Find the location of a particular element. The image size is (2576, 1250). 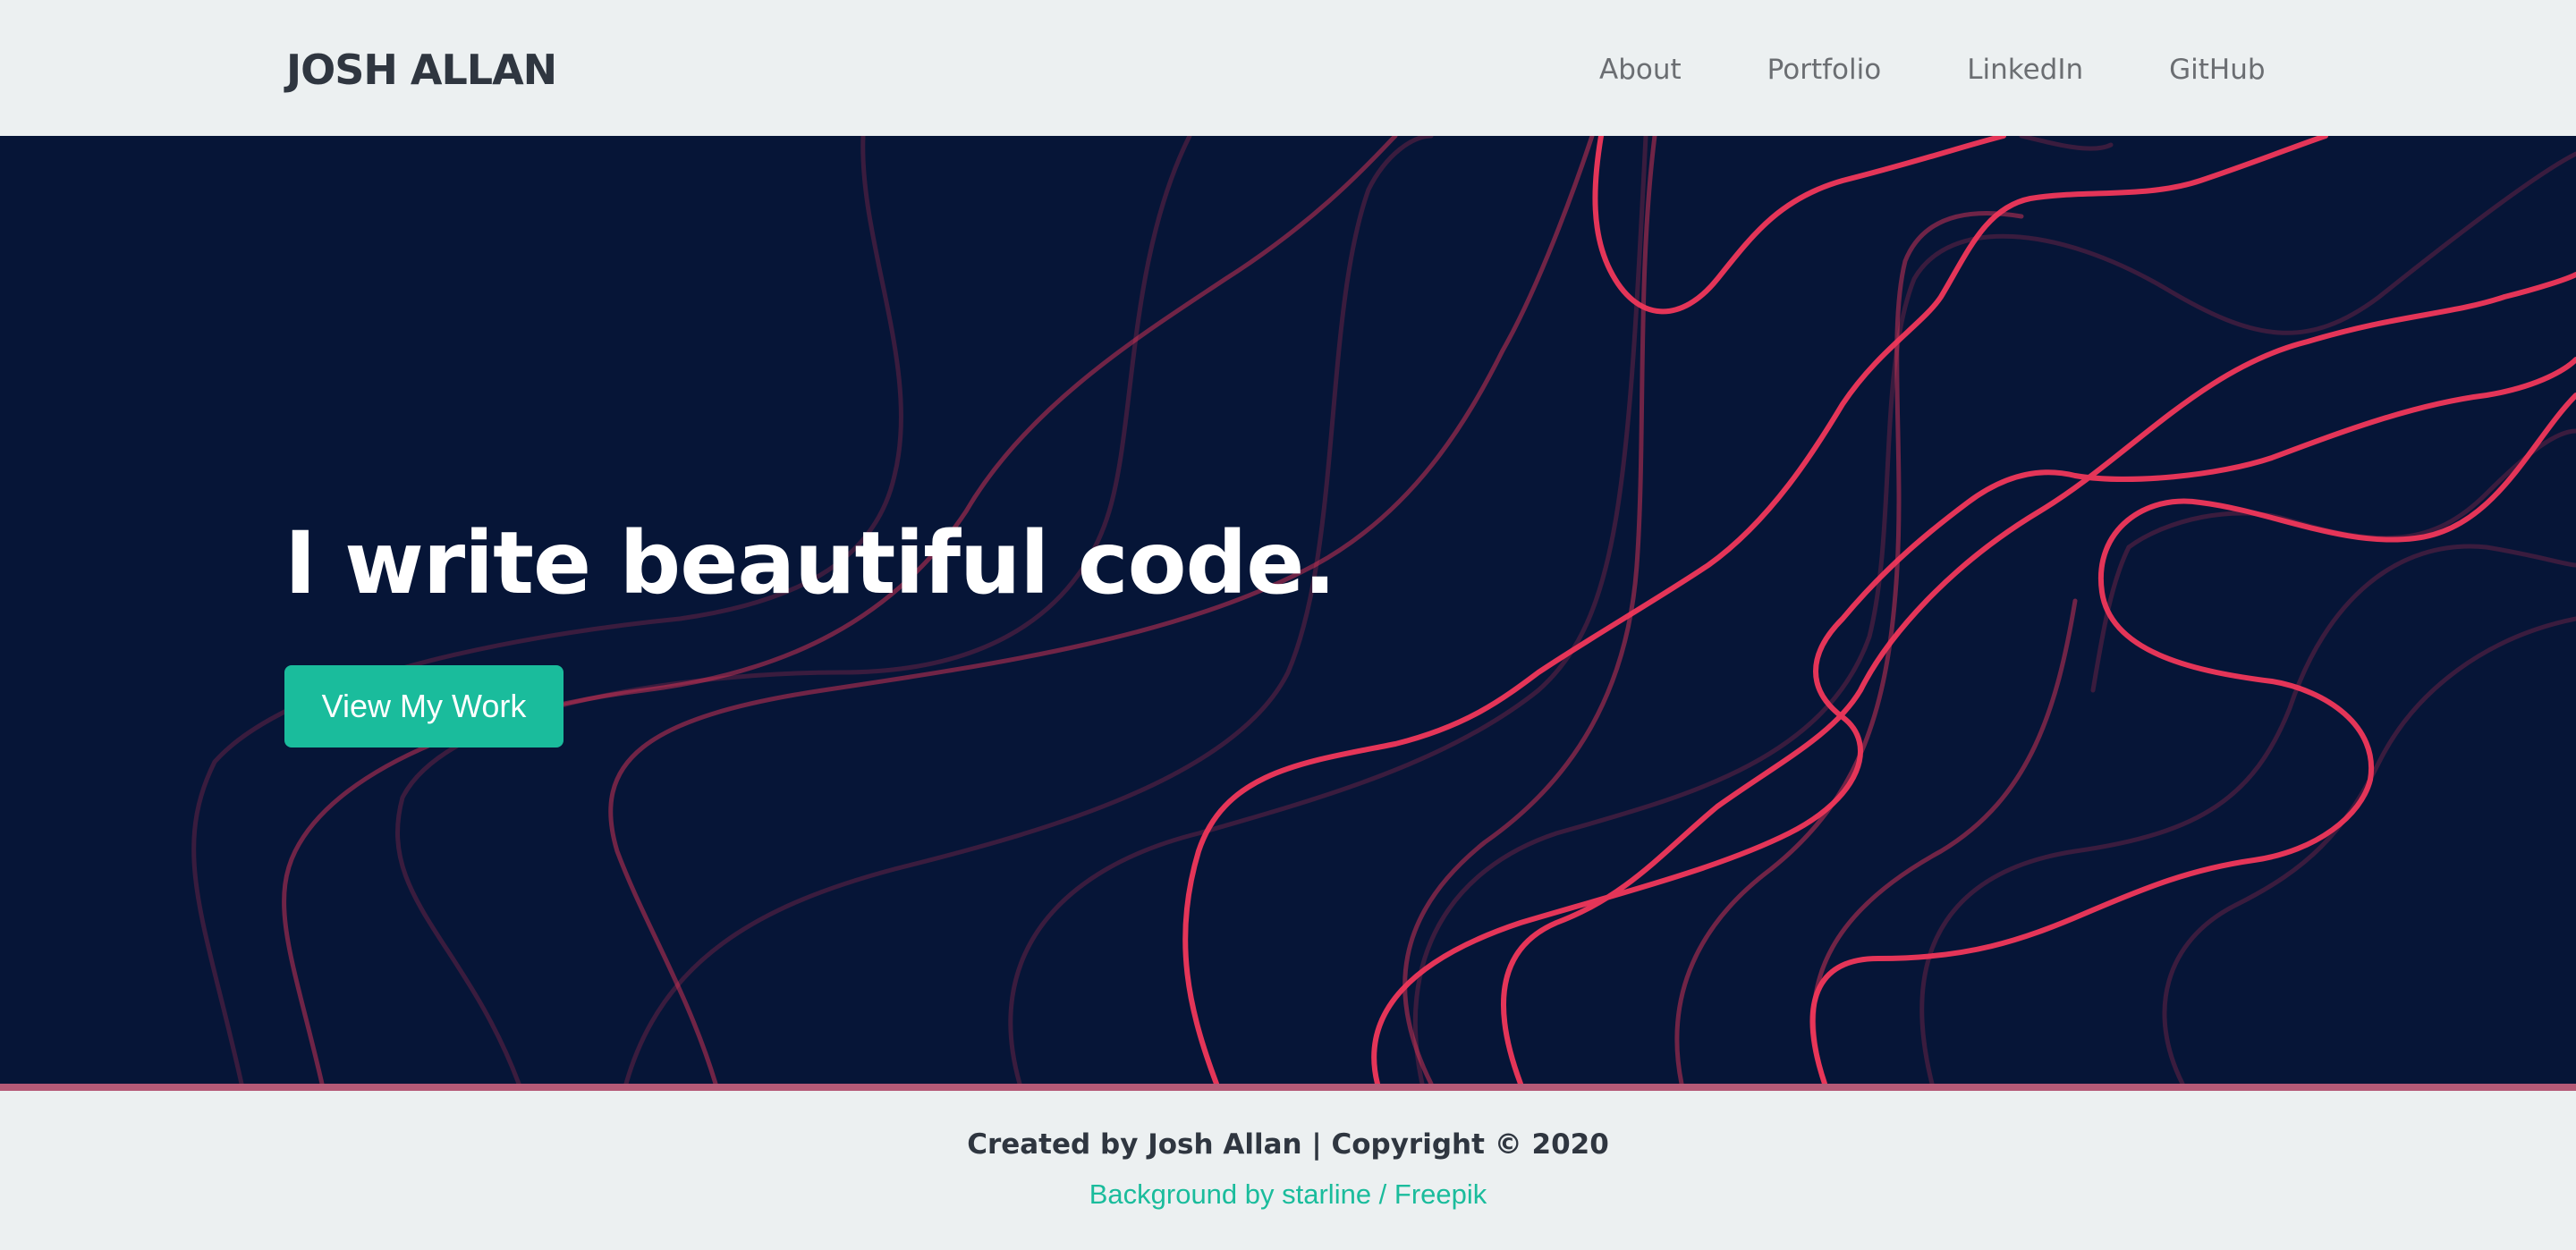

view-my-work-button: View My Work is located at coordinates (424, 706).